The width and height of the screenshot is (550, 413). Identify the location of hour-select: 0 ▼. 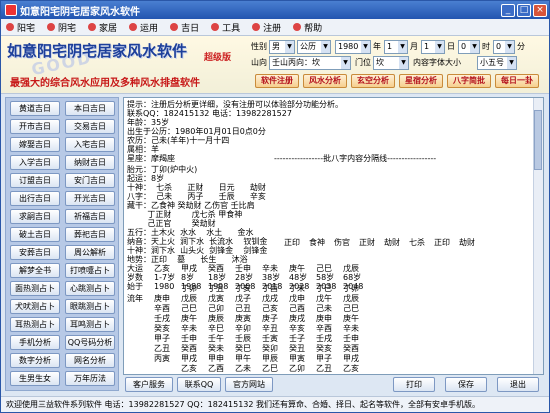
(469, 47).